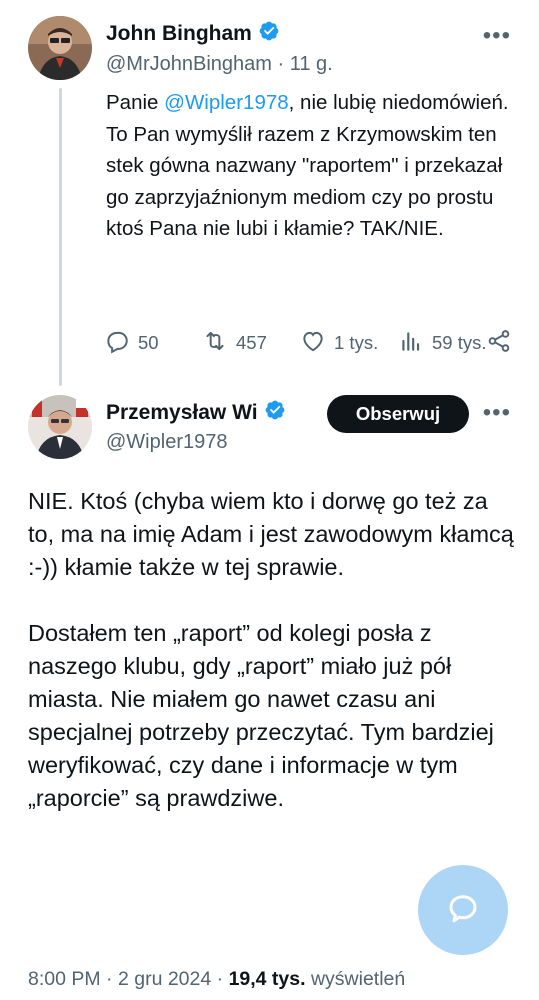  What do you see at coordinates (313, 343) in the screenshot?
I see `heart-icon` at bounding box center [313, 343].